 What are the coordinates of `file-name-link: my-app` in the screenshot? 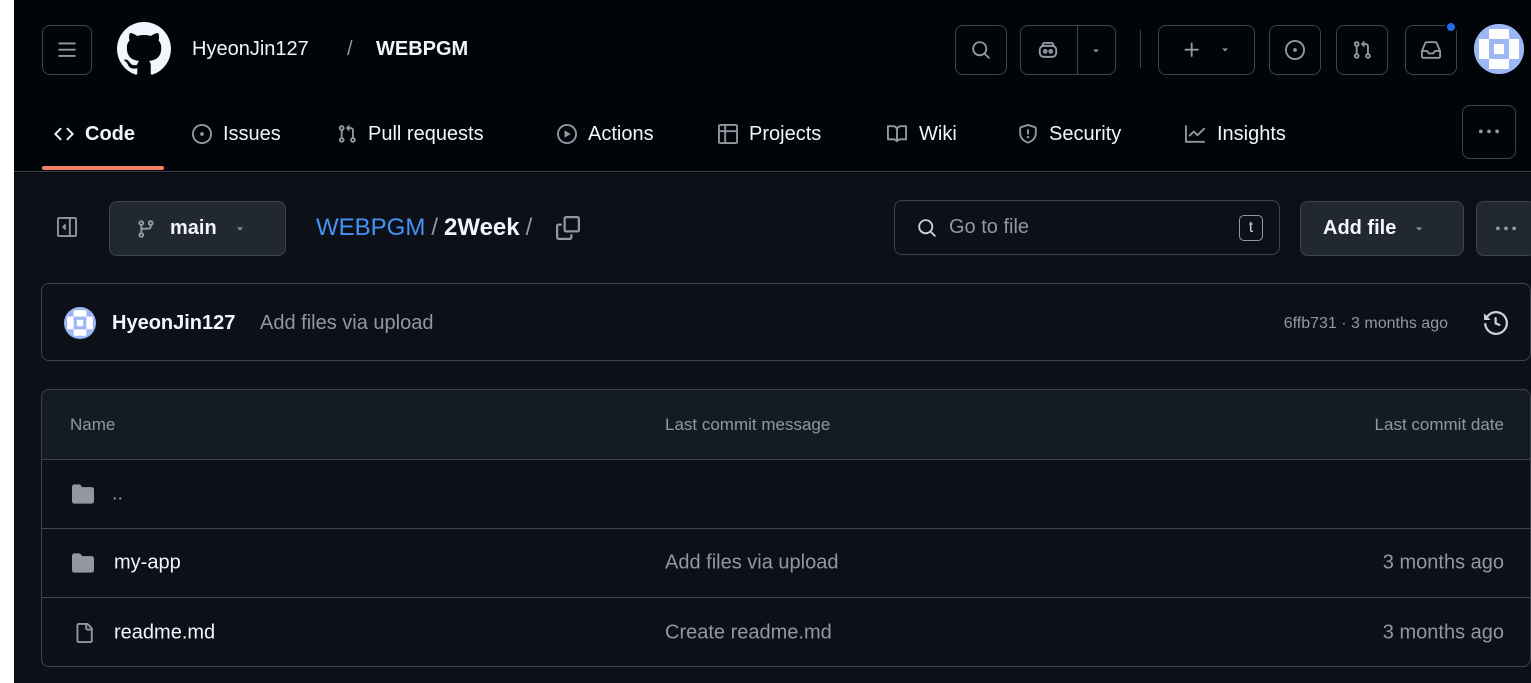 It's located at (147, 563).